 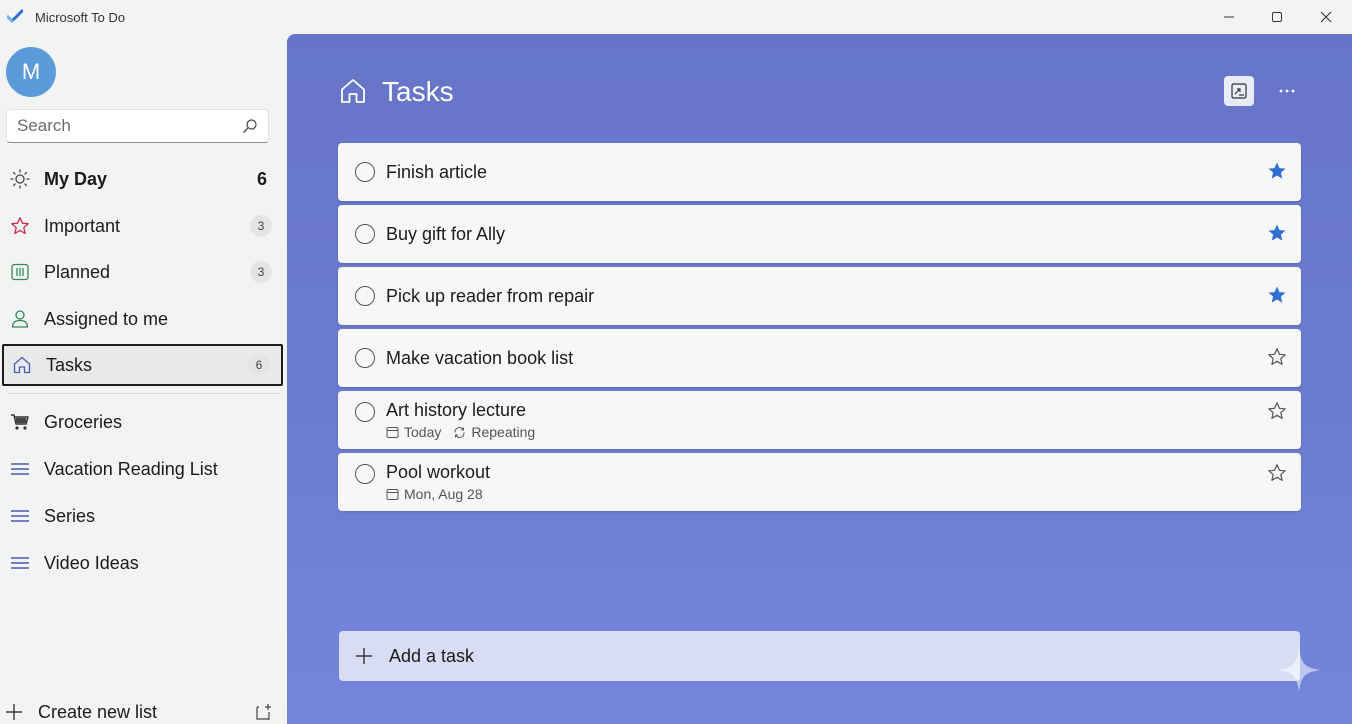 What do you see at coordinates (82, 225) in the screenshot?
I see `sidebar-item-label: Important` at bounding box center [82, 225].